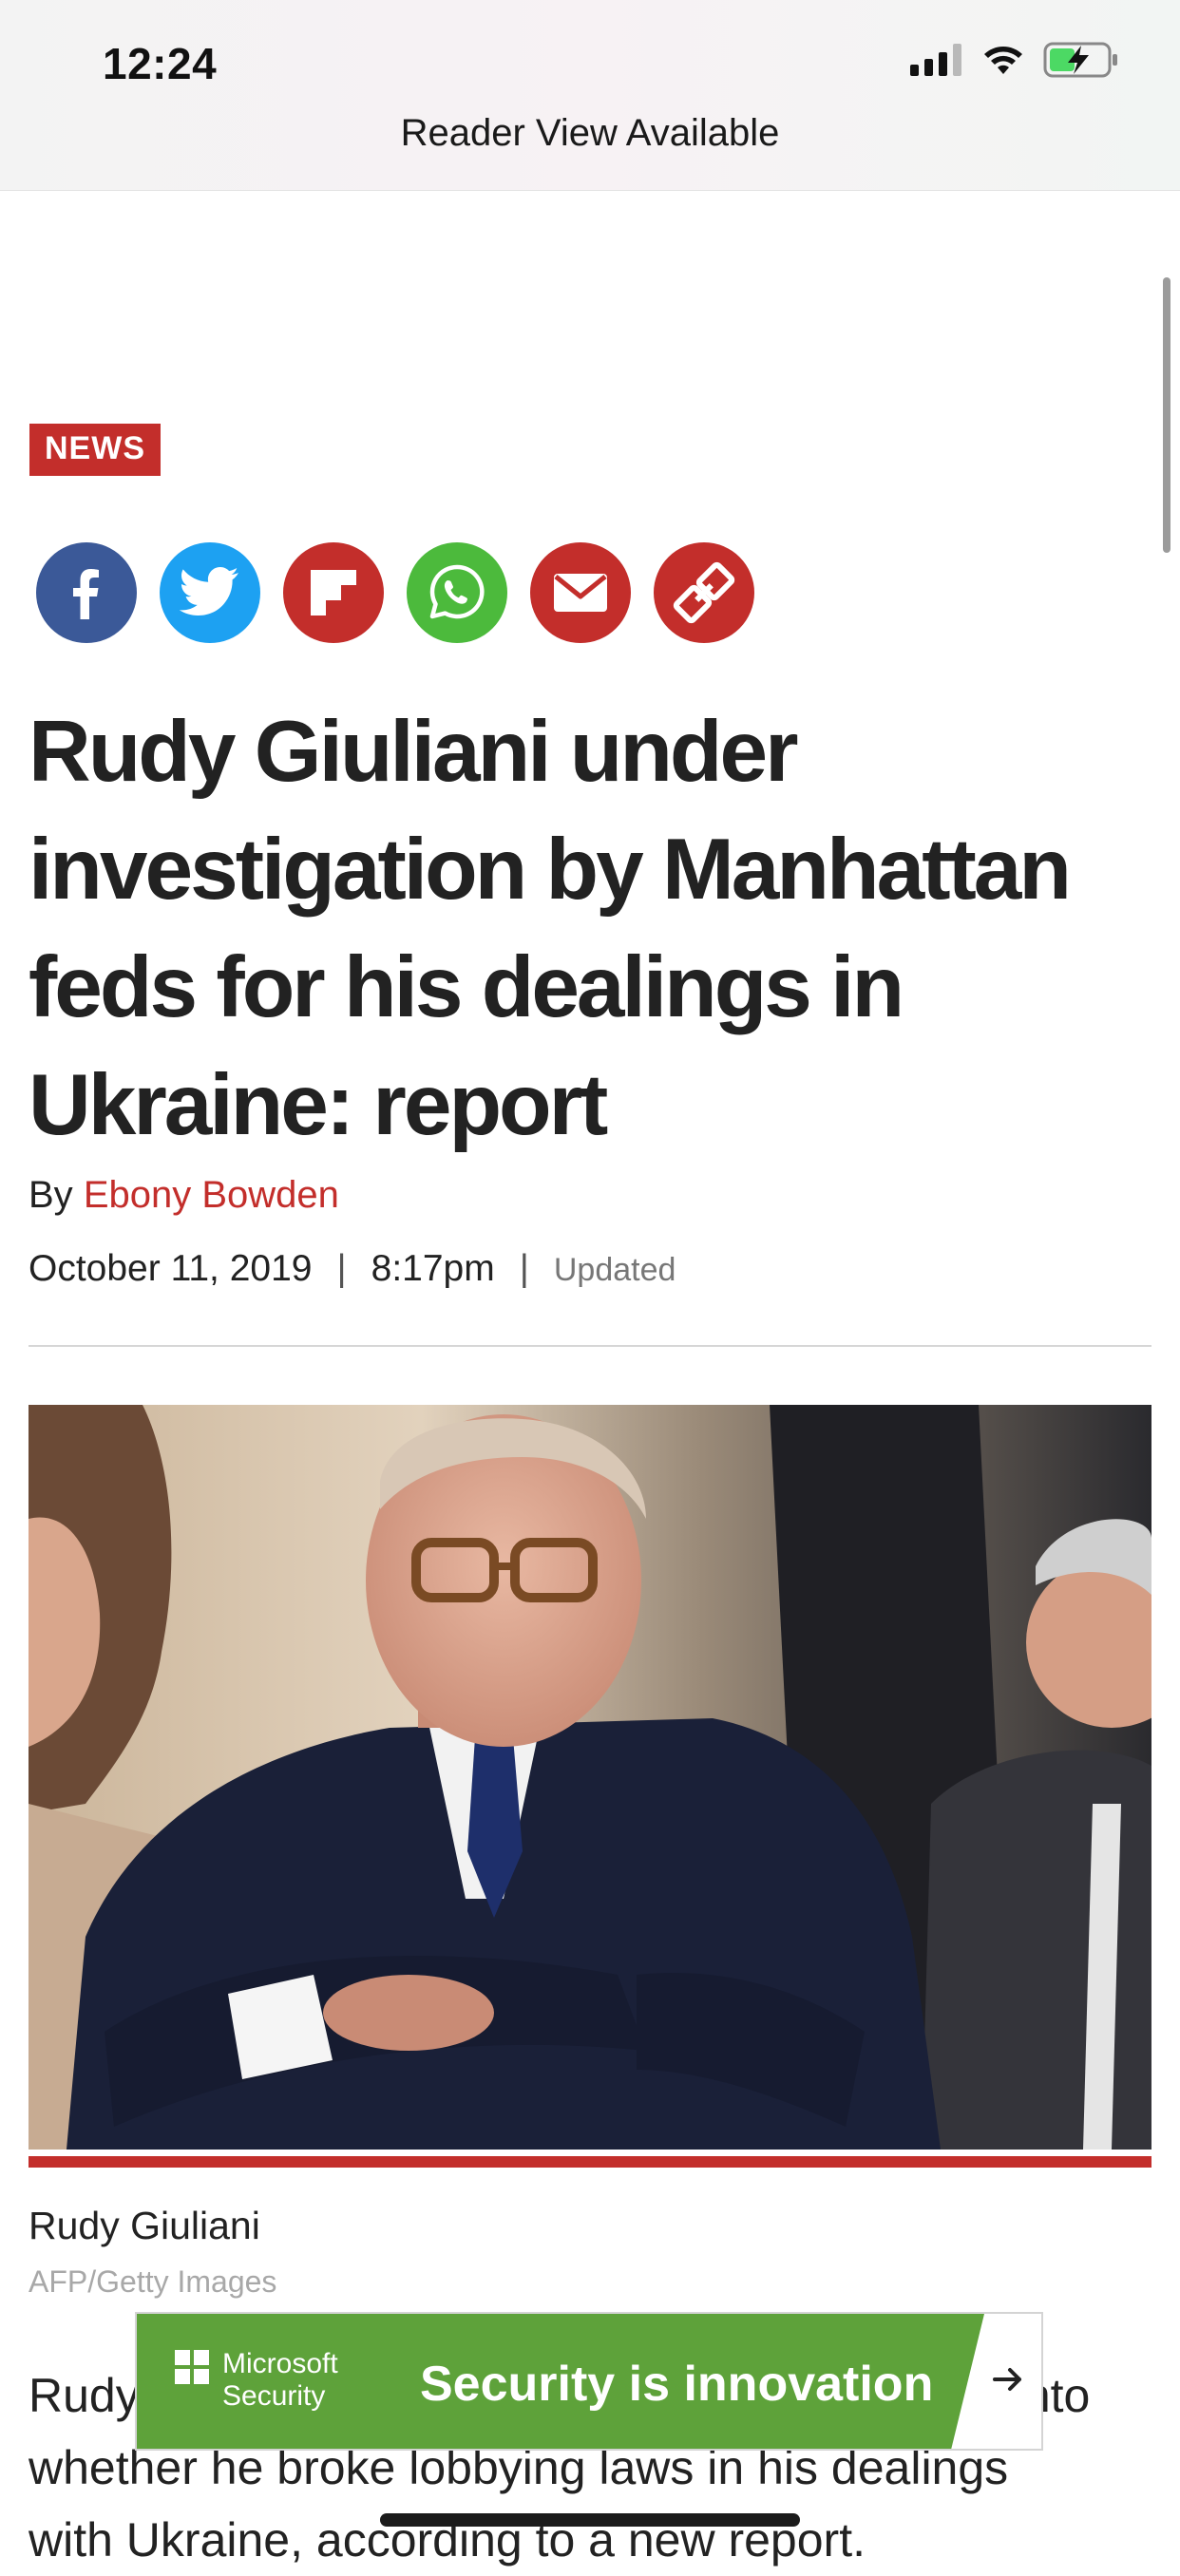 This screenshot has width=1180, height=2576. What do you see at coordinates (395, 592) in the screenshot?
I see `share-buttons` at bounding box center [395, 592].